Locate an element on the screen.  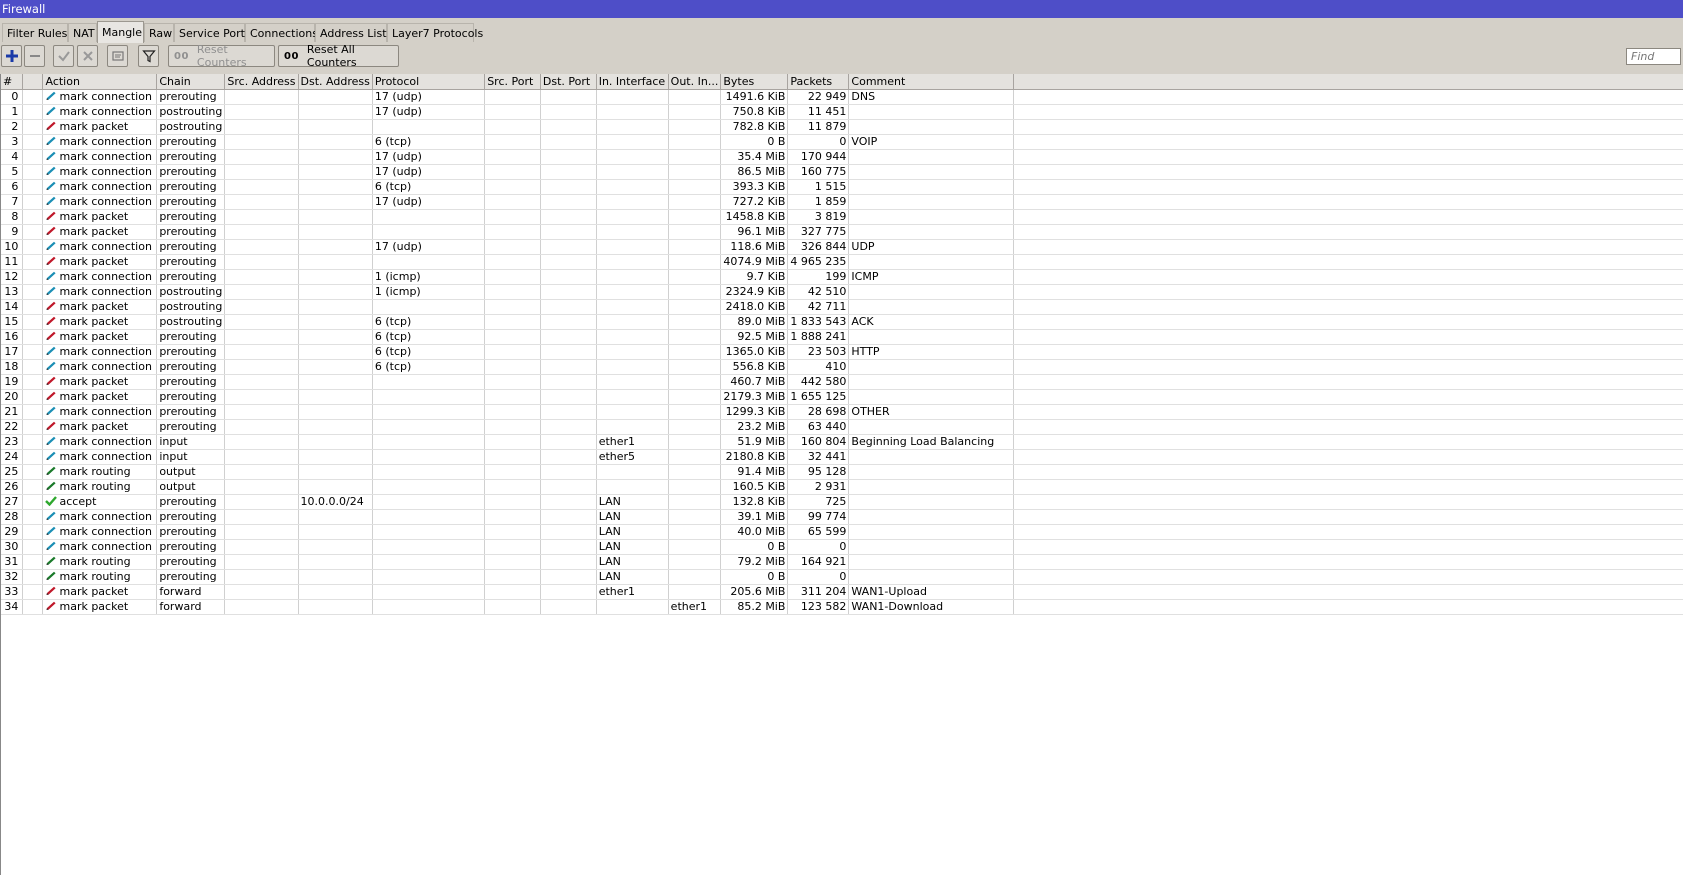
table-row: 9 mark packet prerouting 96.1 MiB 327 775 is located at coordinates (842, 232).